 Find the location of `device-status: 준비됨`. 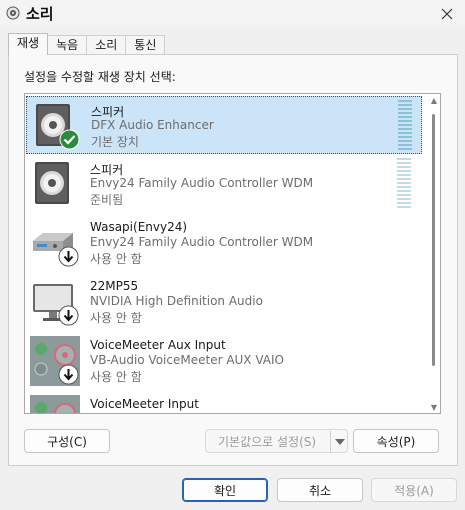

device-status: 준비됨 is located at coordinates (107, 200).